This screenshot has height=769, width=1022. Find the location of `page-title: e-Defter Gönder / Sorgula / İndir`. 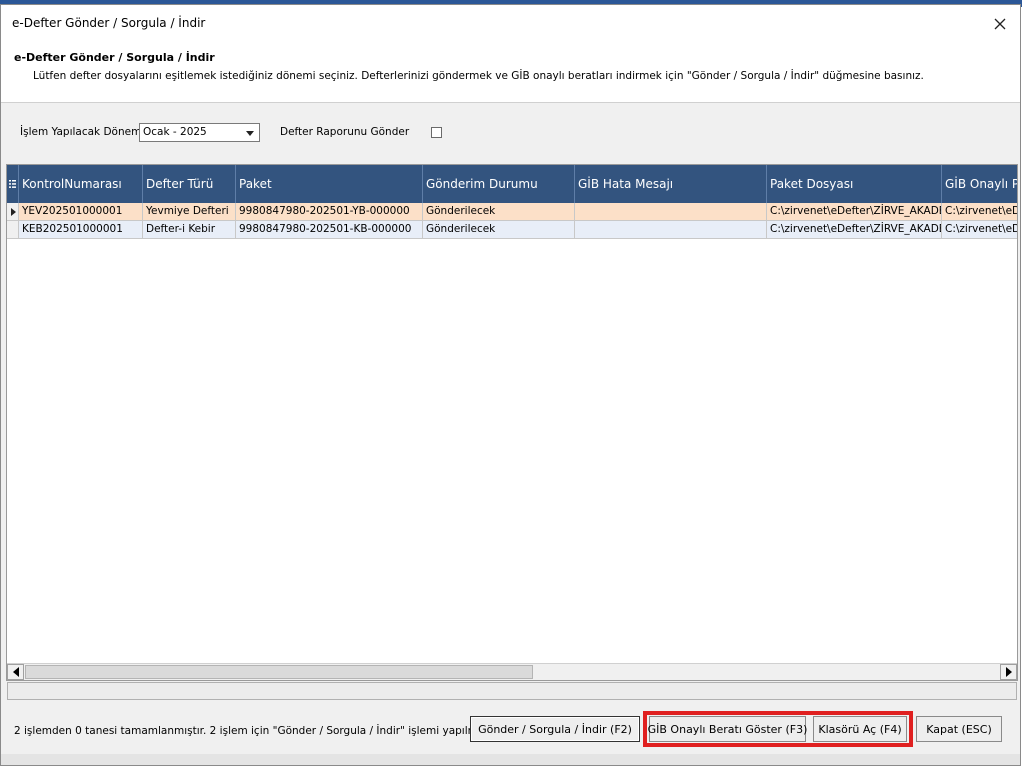

page-title: e-Defter Gönder / Sorgula / İndir is located at coordinates (114, 57).